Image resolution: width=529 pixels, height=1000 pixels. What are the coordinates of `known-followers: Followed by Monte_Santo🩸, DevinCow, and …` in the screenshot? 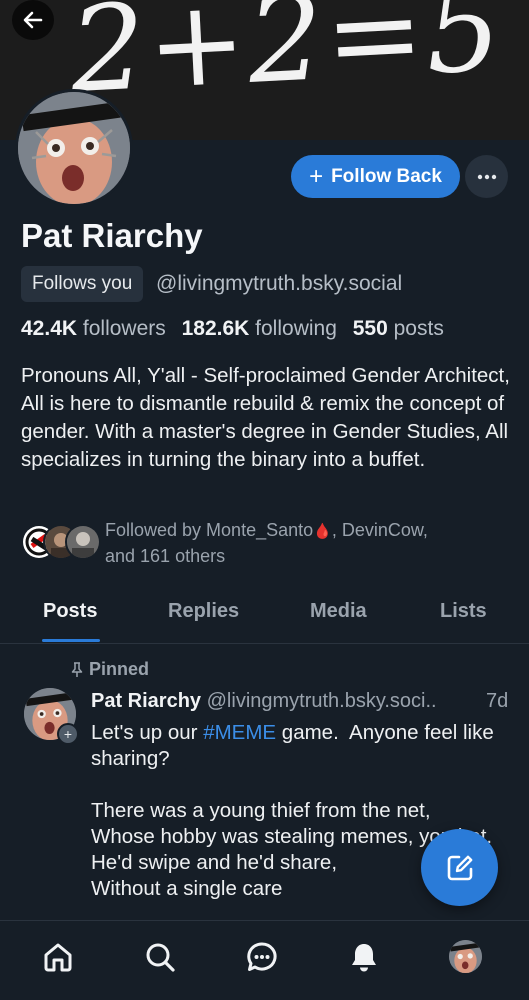 It's located at (266, 542).